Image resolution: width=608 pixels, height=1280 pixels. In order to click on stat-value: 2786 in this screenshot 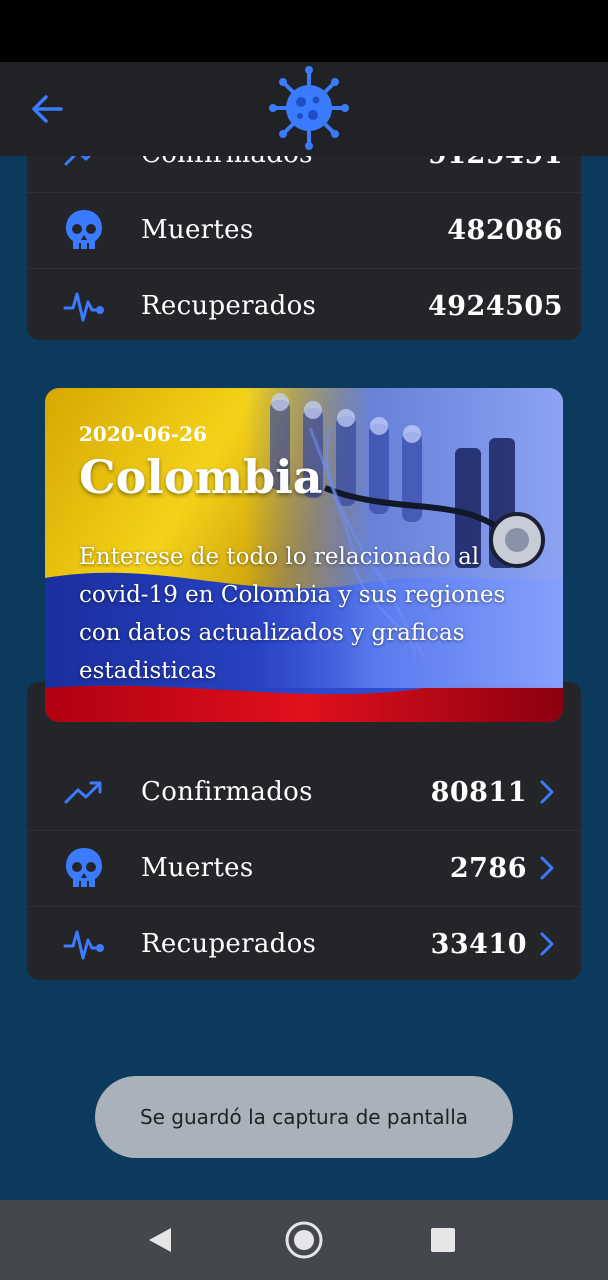, I will do `click(488, 868)`.